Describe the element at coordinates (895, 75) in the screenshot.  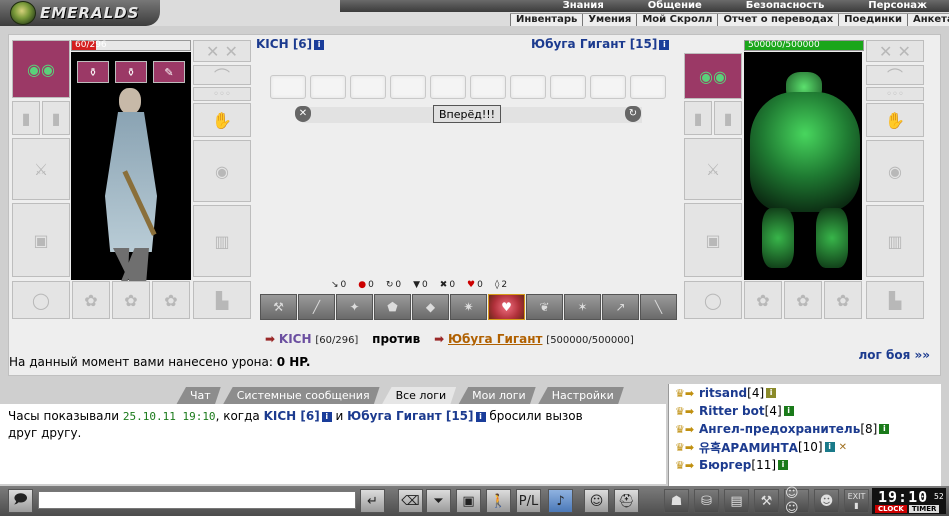
I see `enemy-necklace-slot: ⌒` at that location.